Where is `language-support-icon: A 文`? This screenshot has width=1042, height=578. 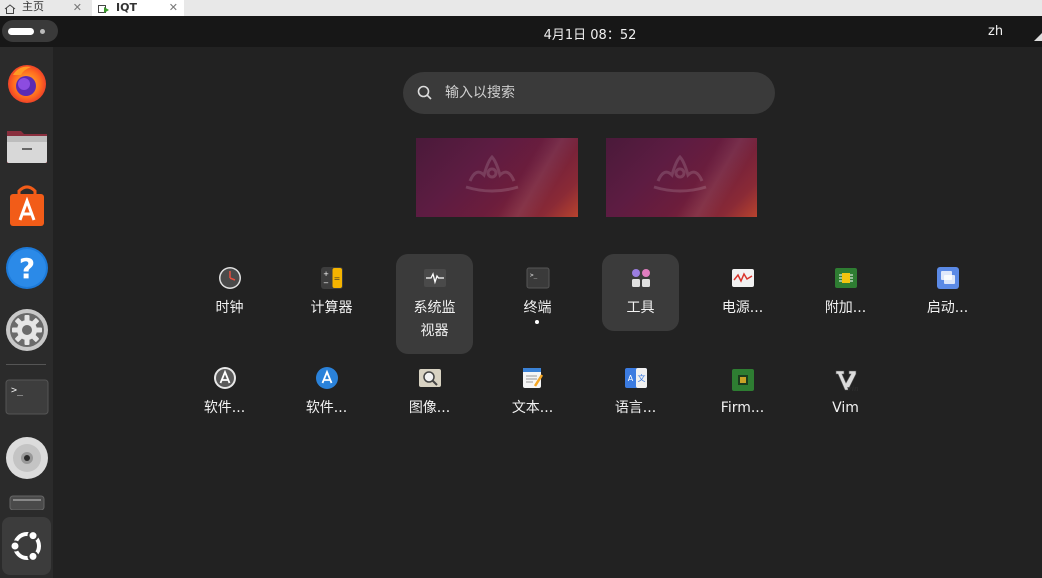
language-support-icon: A 文 is located at coordinates (636, 378).